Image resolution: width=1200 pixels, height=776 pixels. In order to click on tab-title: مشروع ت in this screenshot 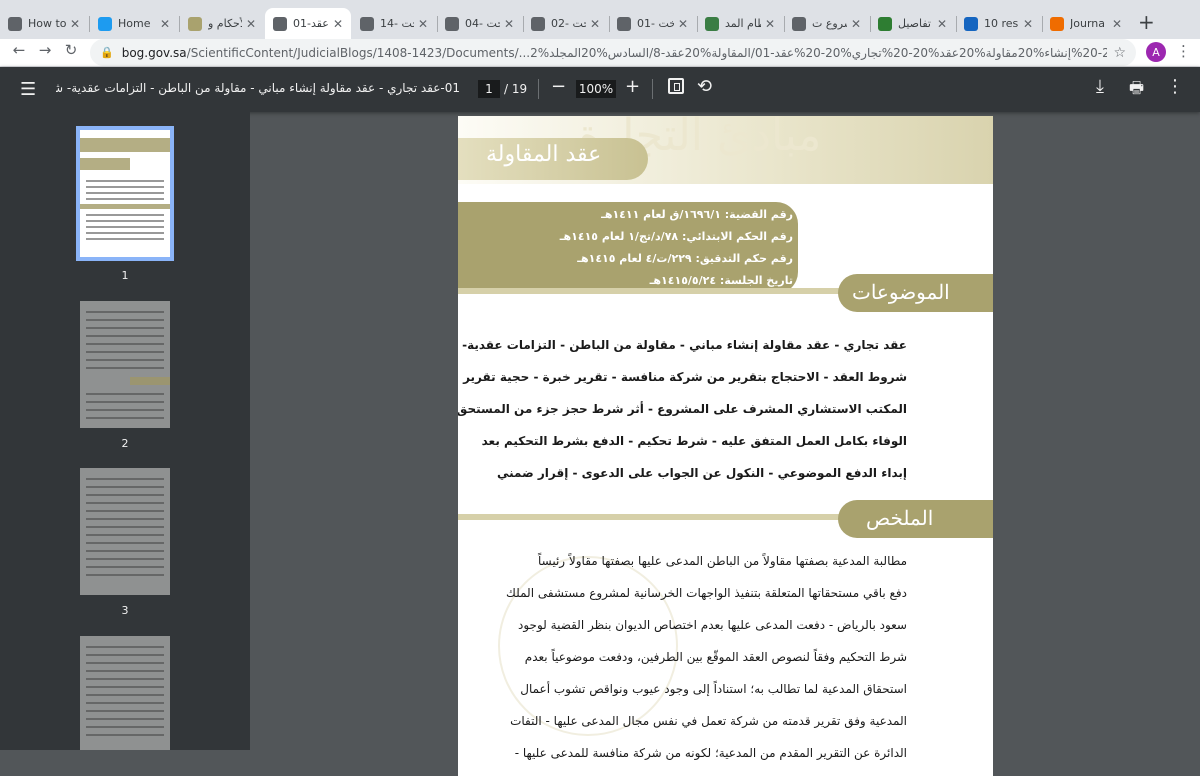, I will do `click(829, 23)`.